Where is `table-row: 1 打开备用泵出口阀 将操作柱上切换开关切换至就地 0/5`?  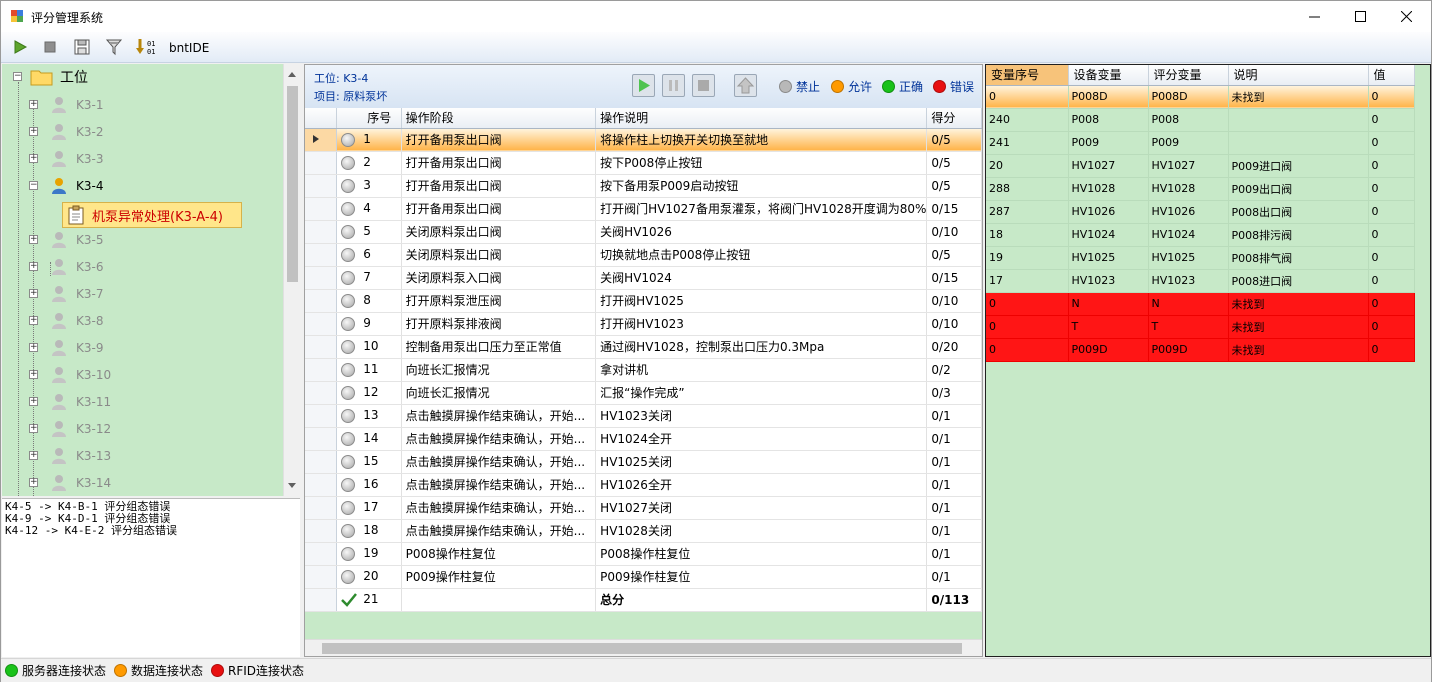 table-row: 1 打开备用泵出口阀 将操作柱上切换开关切换至就地 0/5 is located at coordinates (643, 140).